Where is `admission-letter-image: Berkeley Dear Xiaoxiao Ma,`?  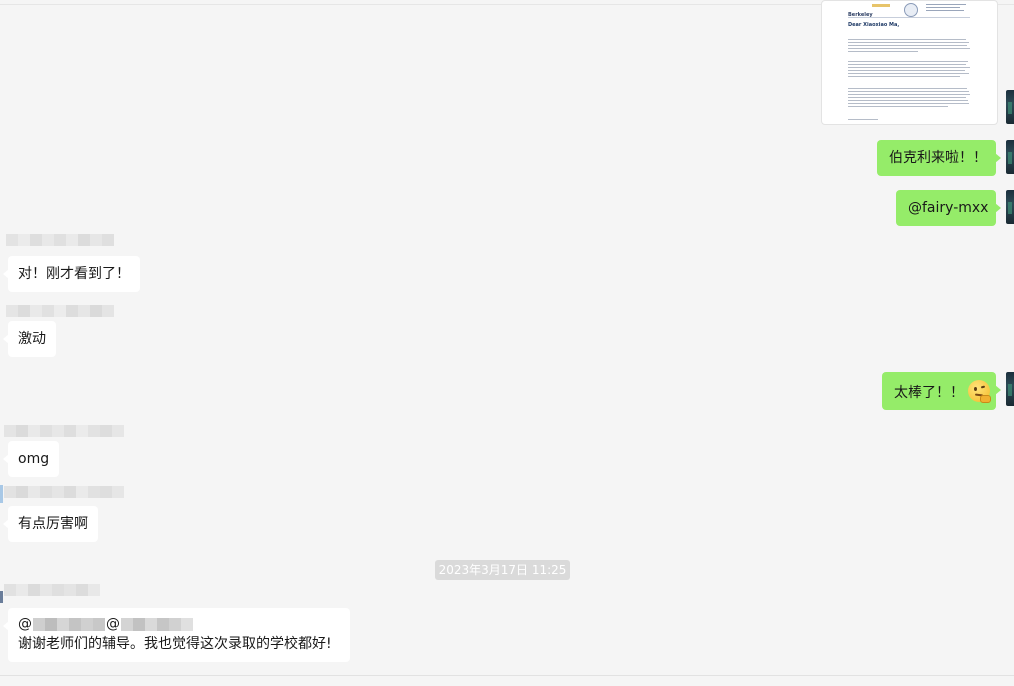 admission-letter-image: Berkeley Dear Xiaoxiao Ma, is located at coordinates (909, 62).